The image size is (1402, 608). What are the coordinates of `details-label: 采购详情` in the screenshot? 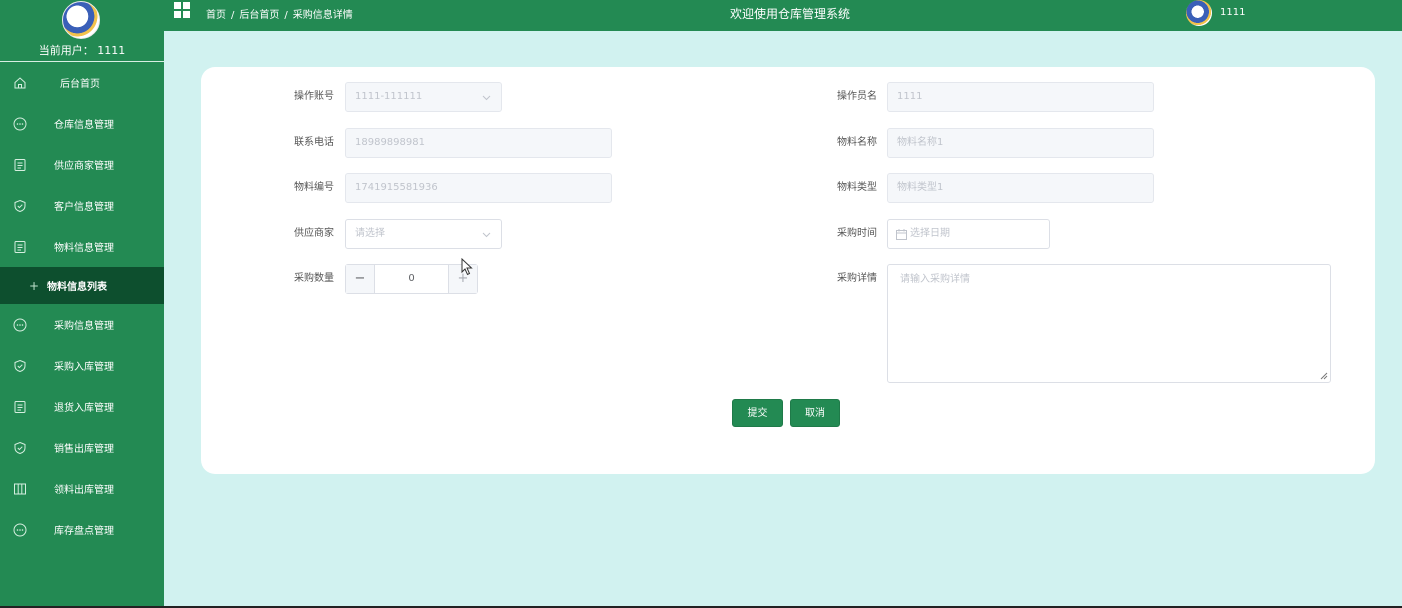 It's located at (857, 278).